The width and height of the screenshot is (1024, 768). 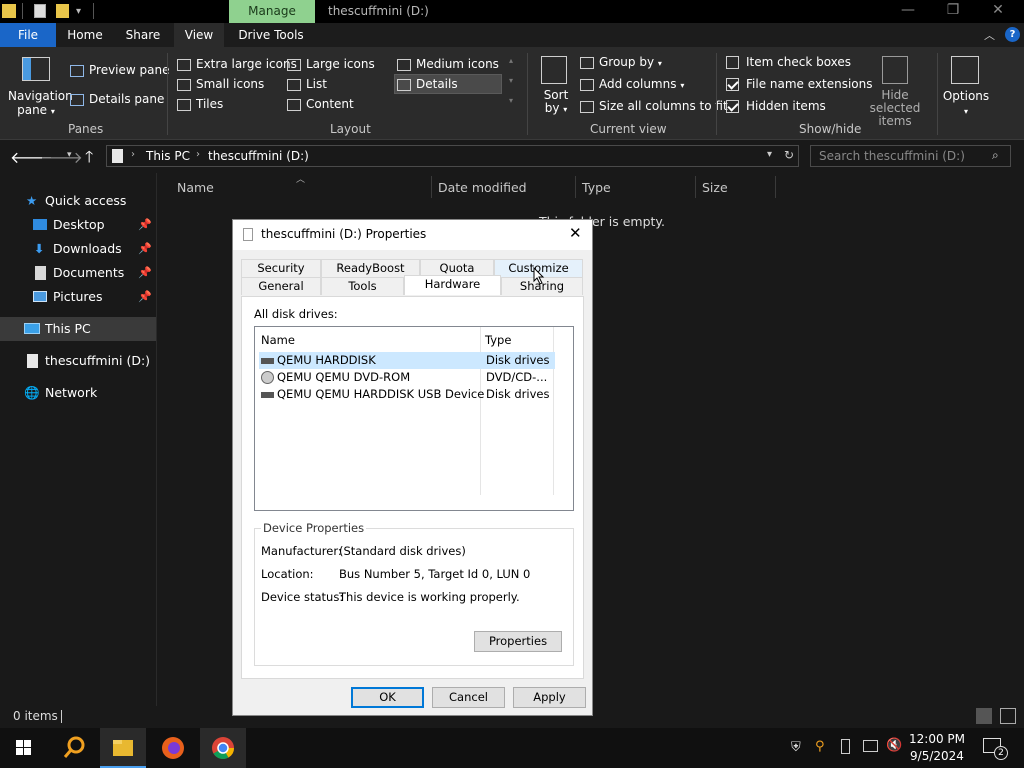 I want to click on search-box: Search thescuffmini (D:) ⌕, so click(x=910, y=156).